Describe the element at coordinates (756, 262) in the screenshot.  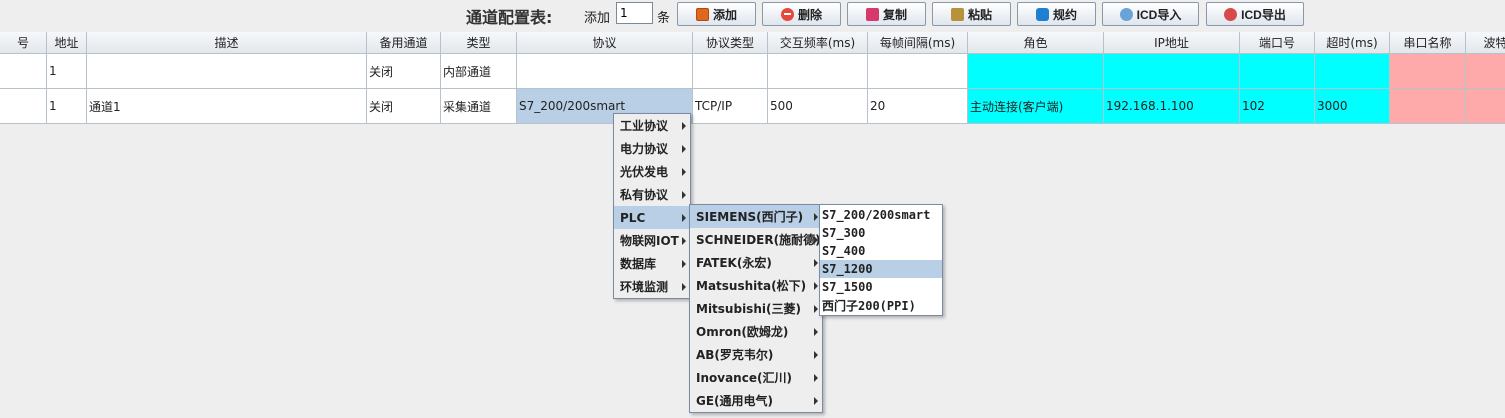
I see `plc-vendor-item-2: FATEK(永宏)` at that location.